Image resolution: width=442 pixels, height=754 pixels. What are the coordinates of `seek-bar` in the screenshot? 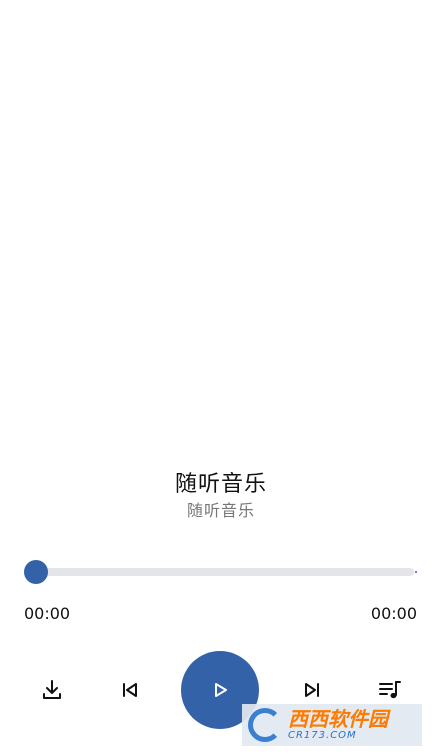 It's located at (222, 572).